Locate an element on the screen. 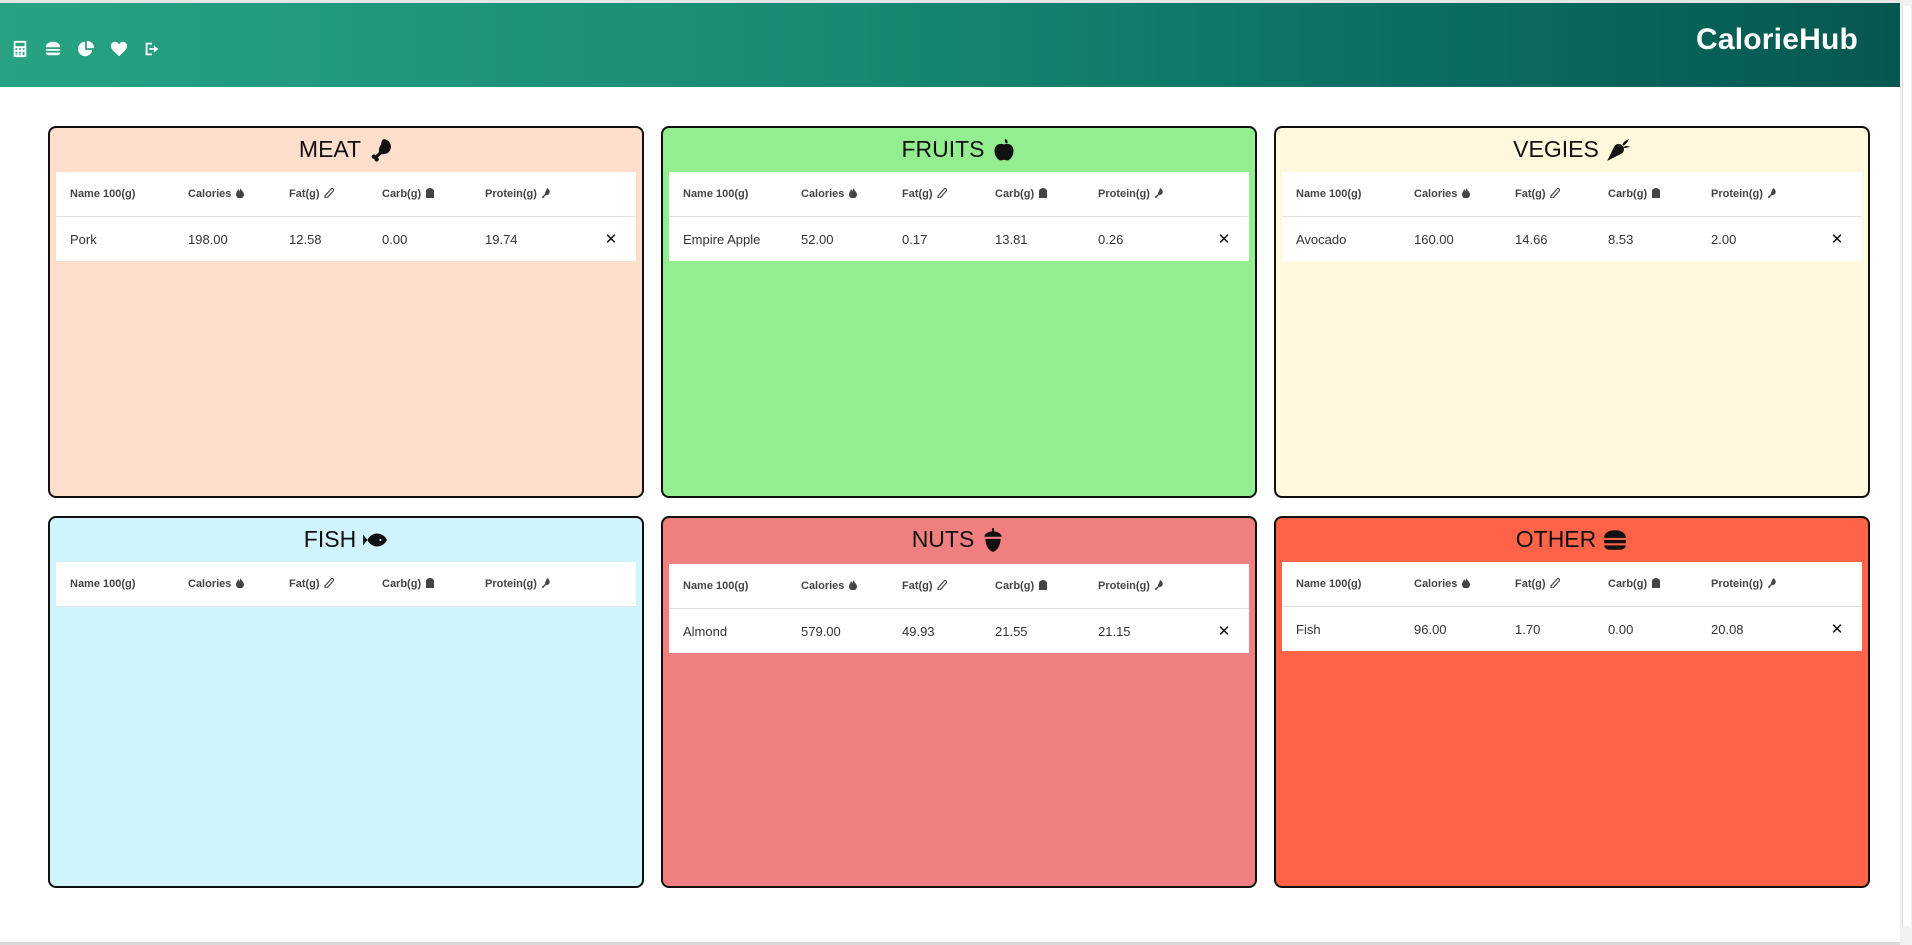 The width and height of the screenshot is (1912, 945). cell-protein: 20.08 is located at coordinates (1727, 629).